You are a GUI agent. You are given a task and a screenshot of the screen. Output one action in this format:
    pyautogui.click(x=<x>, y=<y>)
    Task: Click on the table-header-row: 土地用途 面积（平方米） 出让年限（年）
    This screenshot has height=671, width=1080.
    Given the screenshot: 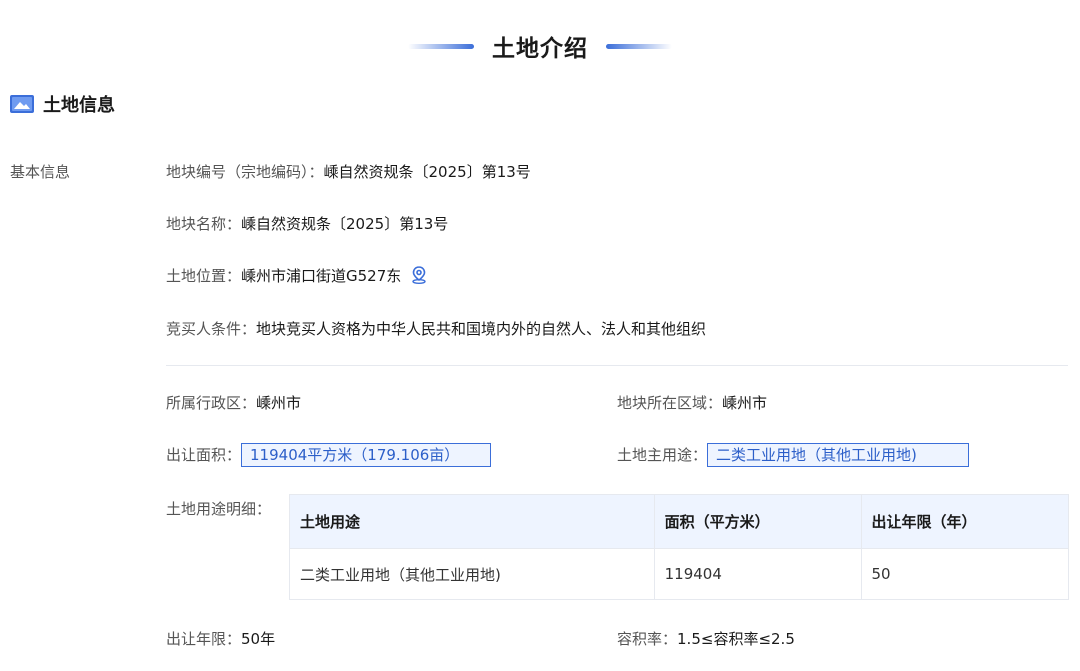 What is the action you would take?
    pyautogui.click(x=679, y=521)
    